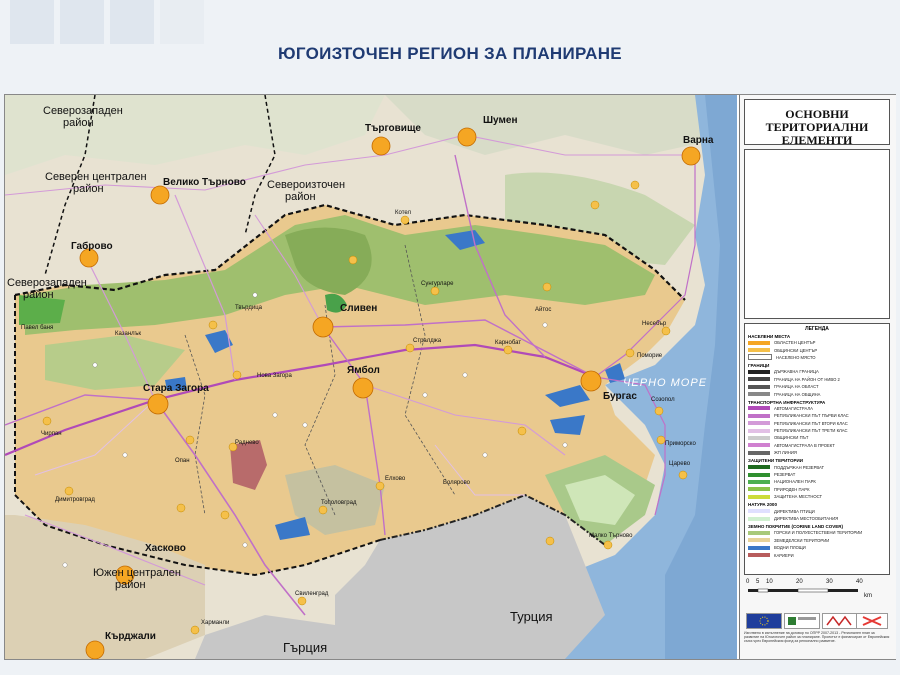 This screenshot has height=675, width=900. I want to click on legend-item: РЕПУБЛИКАНСКИ ПЪТ ВТОРИ КЛАС, so click(818, 423).